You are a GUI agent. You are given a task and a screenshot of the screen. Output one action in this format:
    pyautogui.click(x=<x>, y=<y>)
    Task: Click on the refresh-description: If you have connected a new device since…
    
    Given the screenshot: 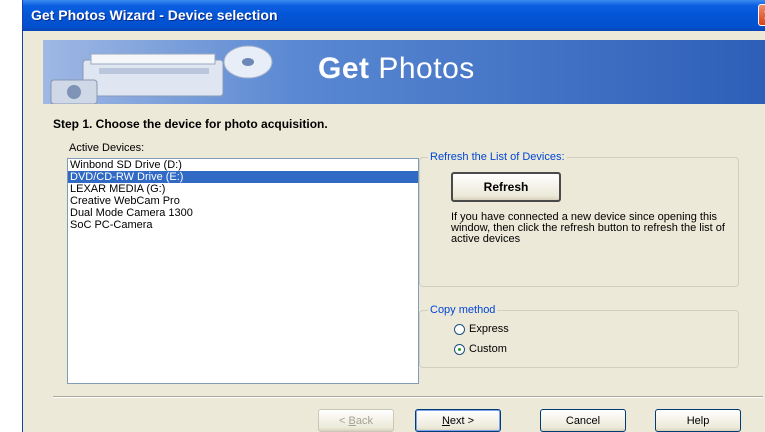 What is the action you would take?
    pyautogui.click(x=588, y=228)
    